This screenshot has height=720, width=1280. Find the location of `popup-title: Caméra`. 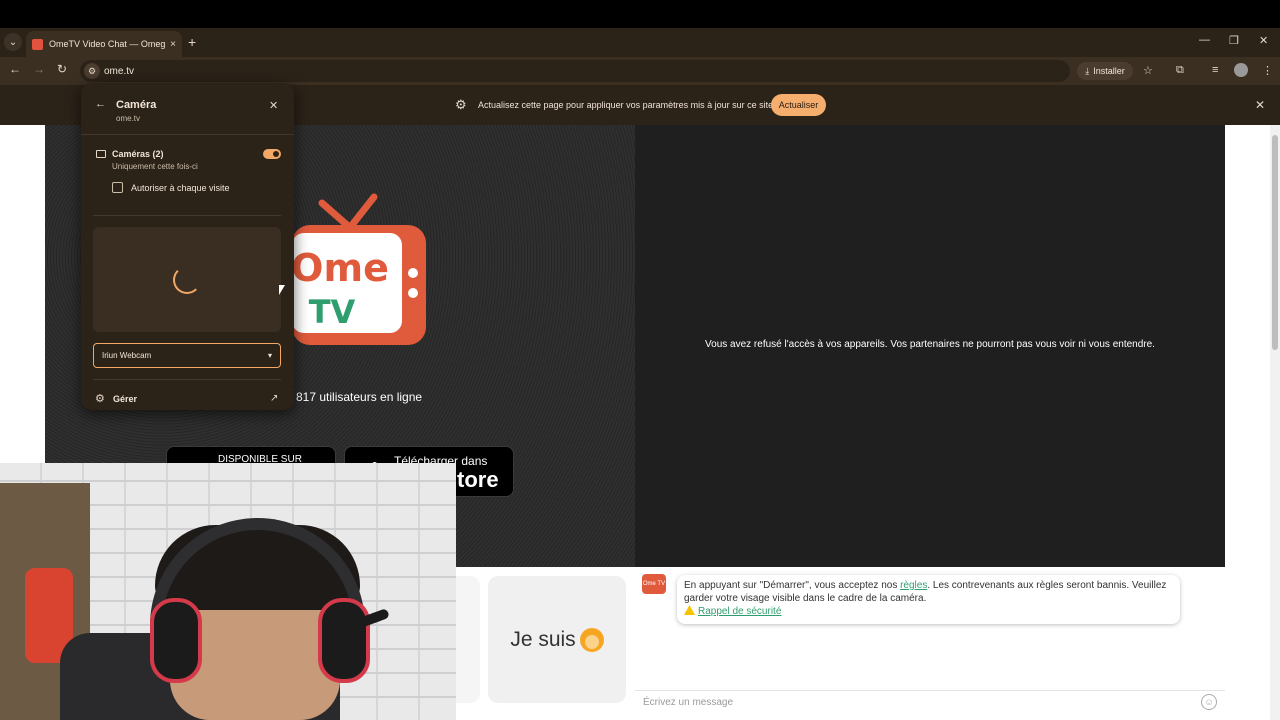

popup-title: Caméra is located at coordinates (136, 105).